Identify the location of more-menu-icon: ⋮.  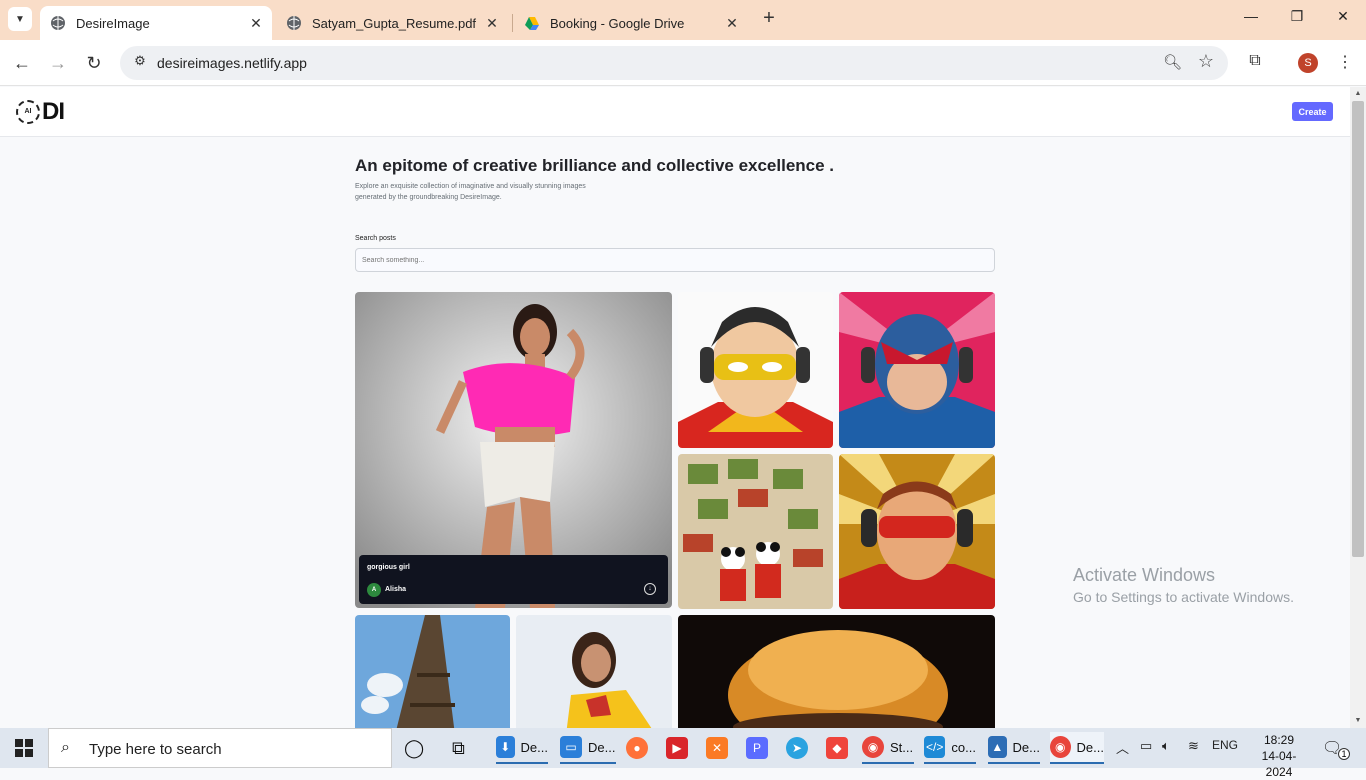
(1345, 63).